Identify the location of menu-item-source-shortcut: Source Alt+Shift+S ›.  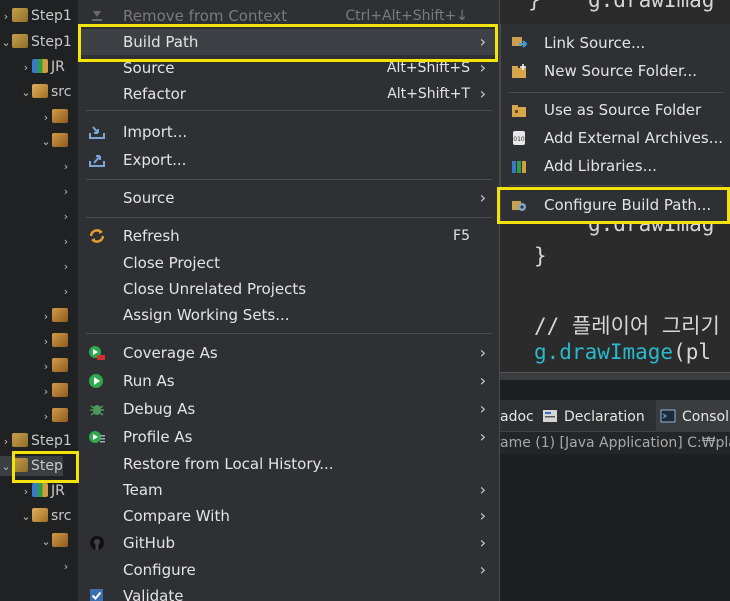
(289, 68).